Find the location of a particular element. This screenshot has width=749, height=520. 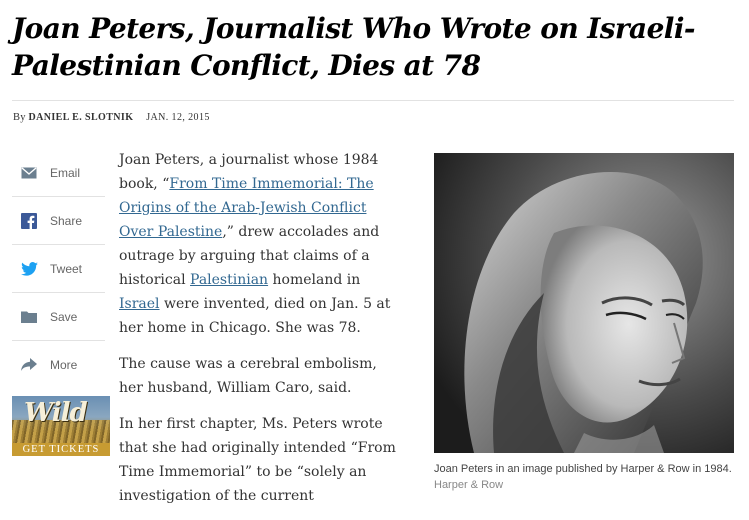

folder-icon is located at coordinates (29, 317).